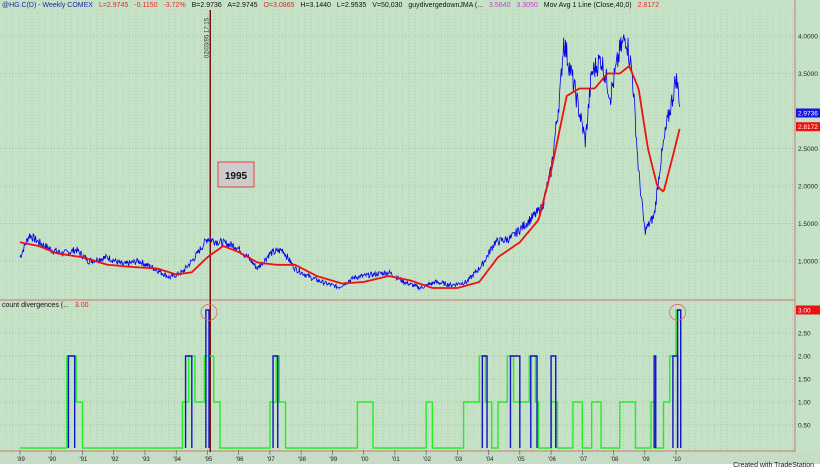 Image resolution: width=820 pixels, height=471 pixels. What do you see at coordinates (527, 5) in the screenshot?
I see `indicator1-value2: 3.3050` at bounding box center [527, 5].